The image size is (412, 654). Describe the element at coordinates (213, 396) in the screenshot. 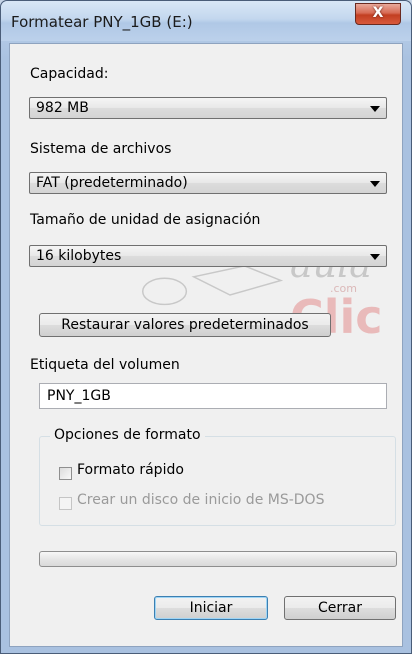

I see `volume-label-input: PNY_1GB` at that location.